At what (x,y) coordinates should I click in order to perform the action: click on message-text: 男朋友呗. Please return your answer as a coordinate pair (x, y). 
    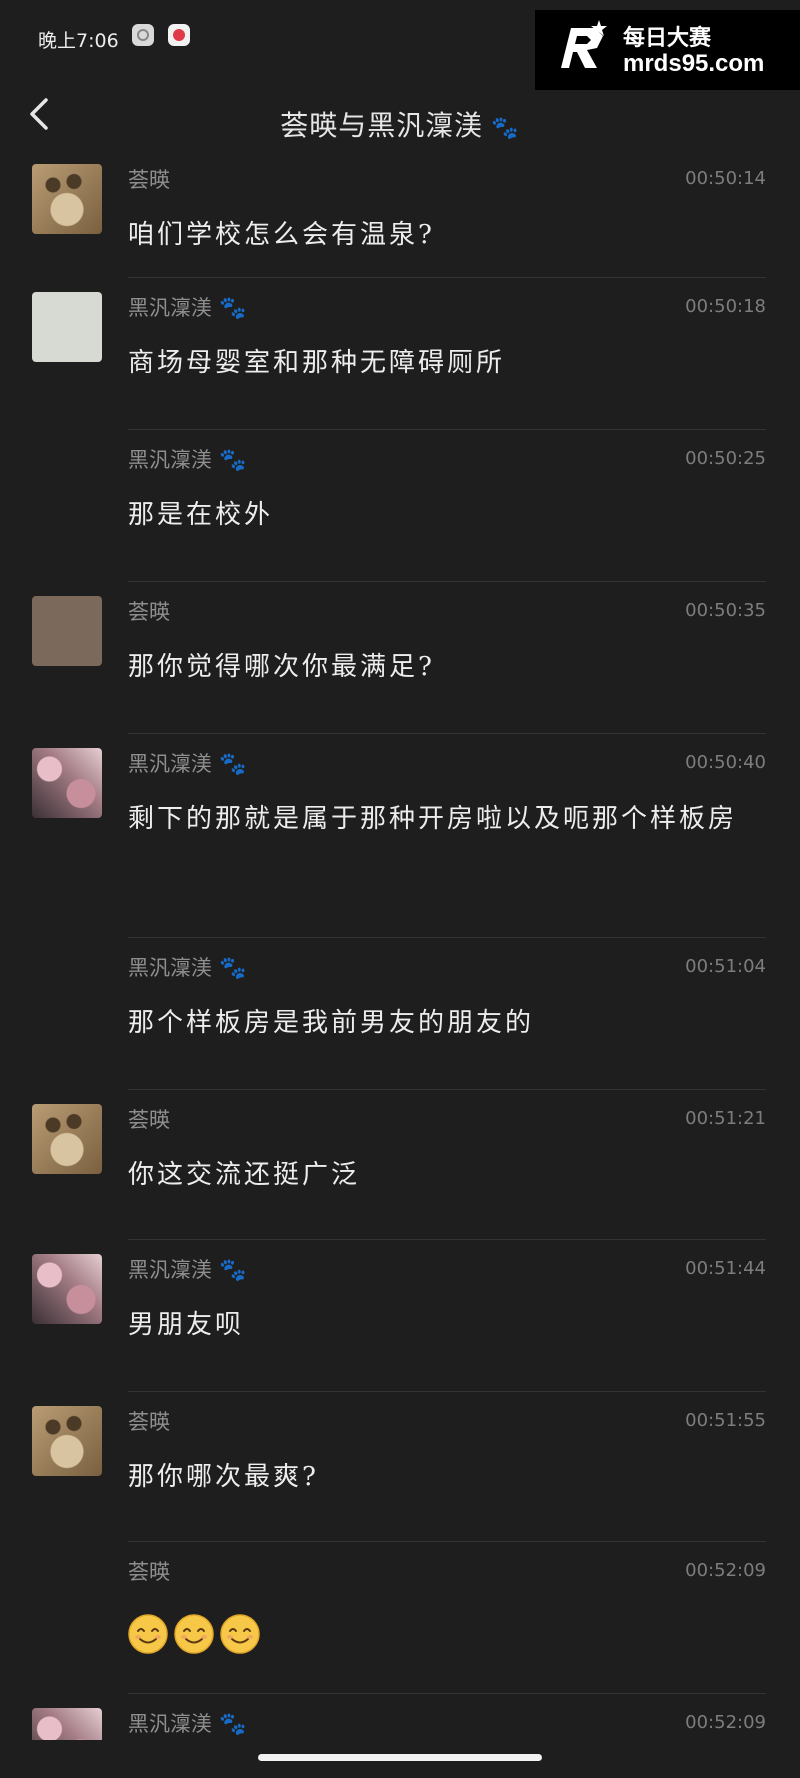
    Looking at the image, I should click on (186, 1325).